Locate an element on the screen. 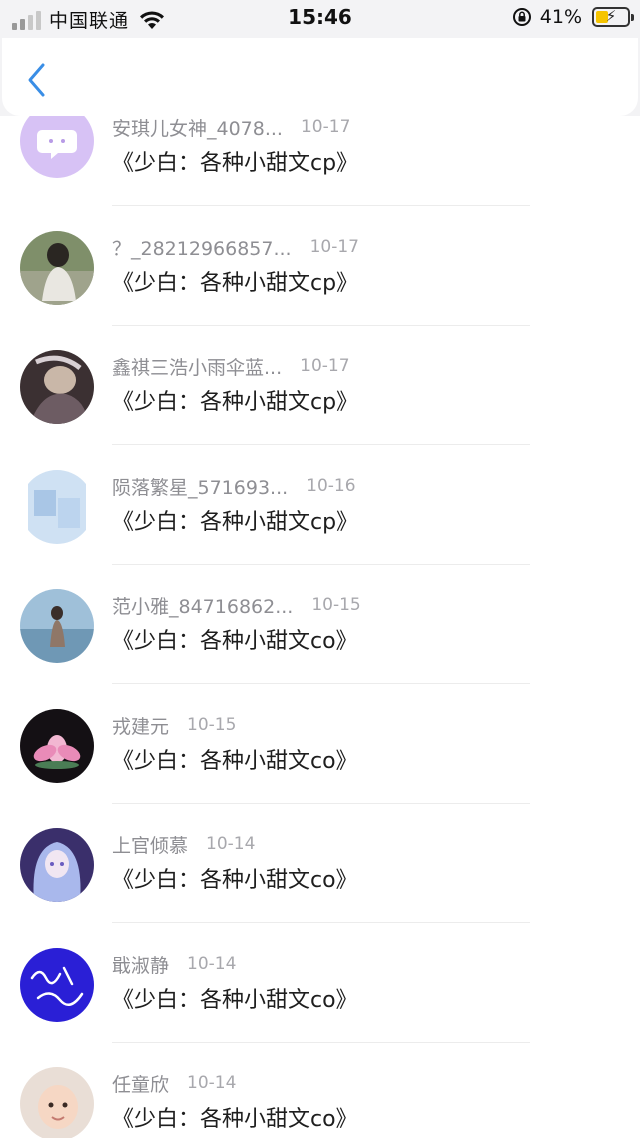 The image size is (640, 1138). back-button is located at coordinates (38, 80).